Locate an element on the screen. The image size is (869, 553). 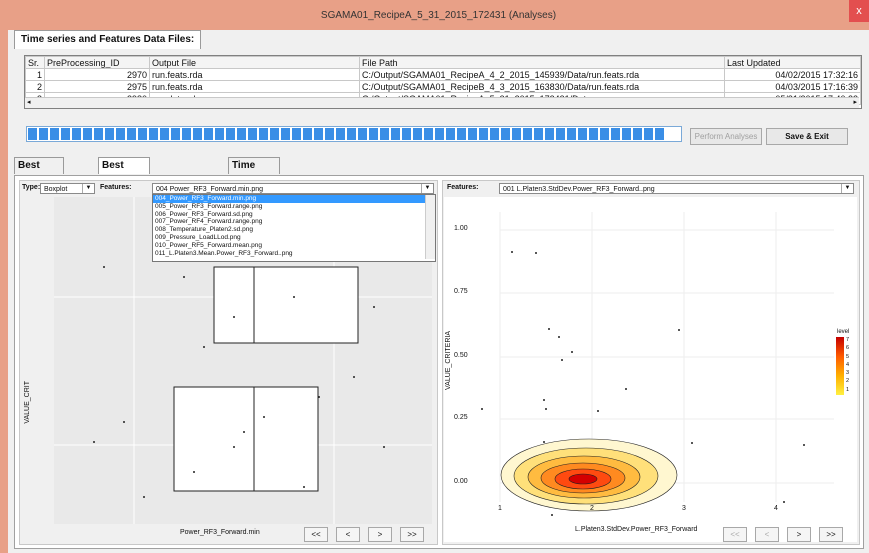
y-axis-label: VALUE_CRIT is located at coordinates (27, 402).